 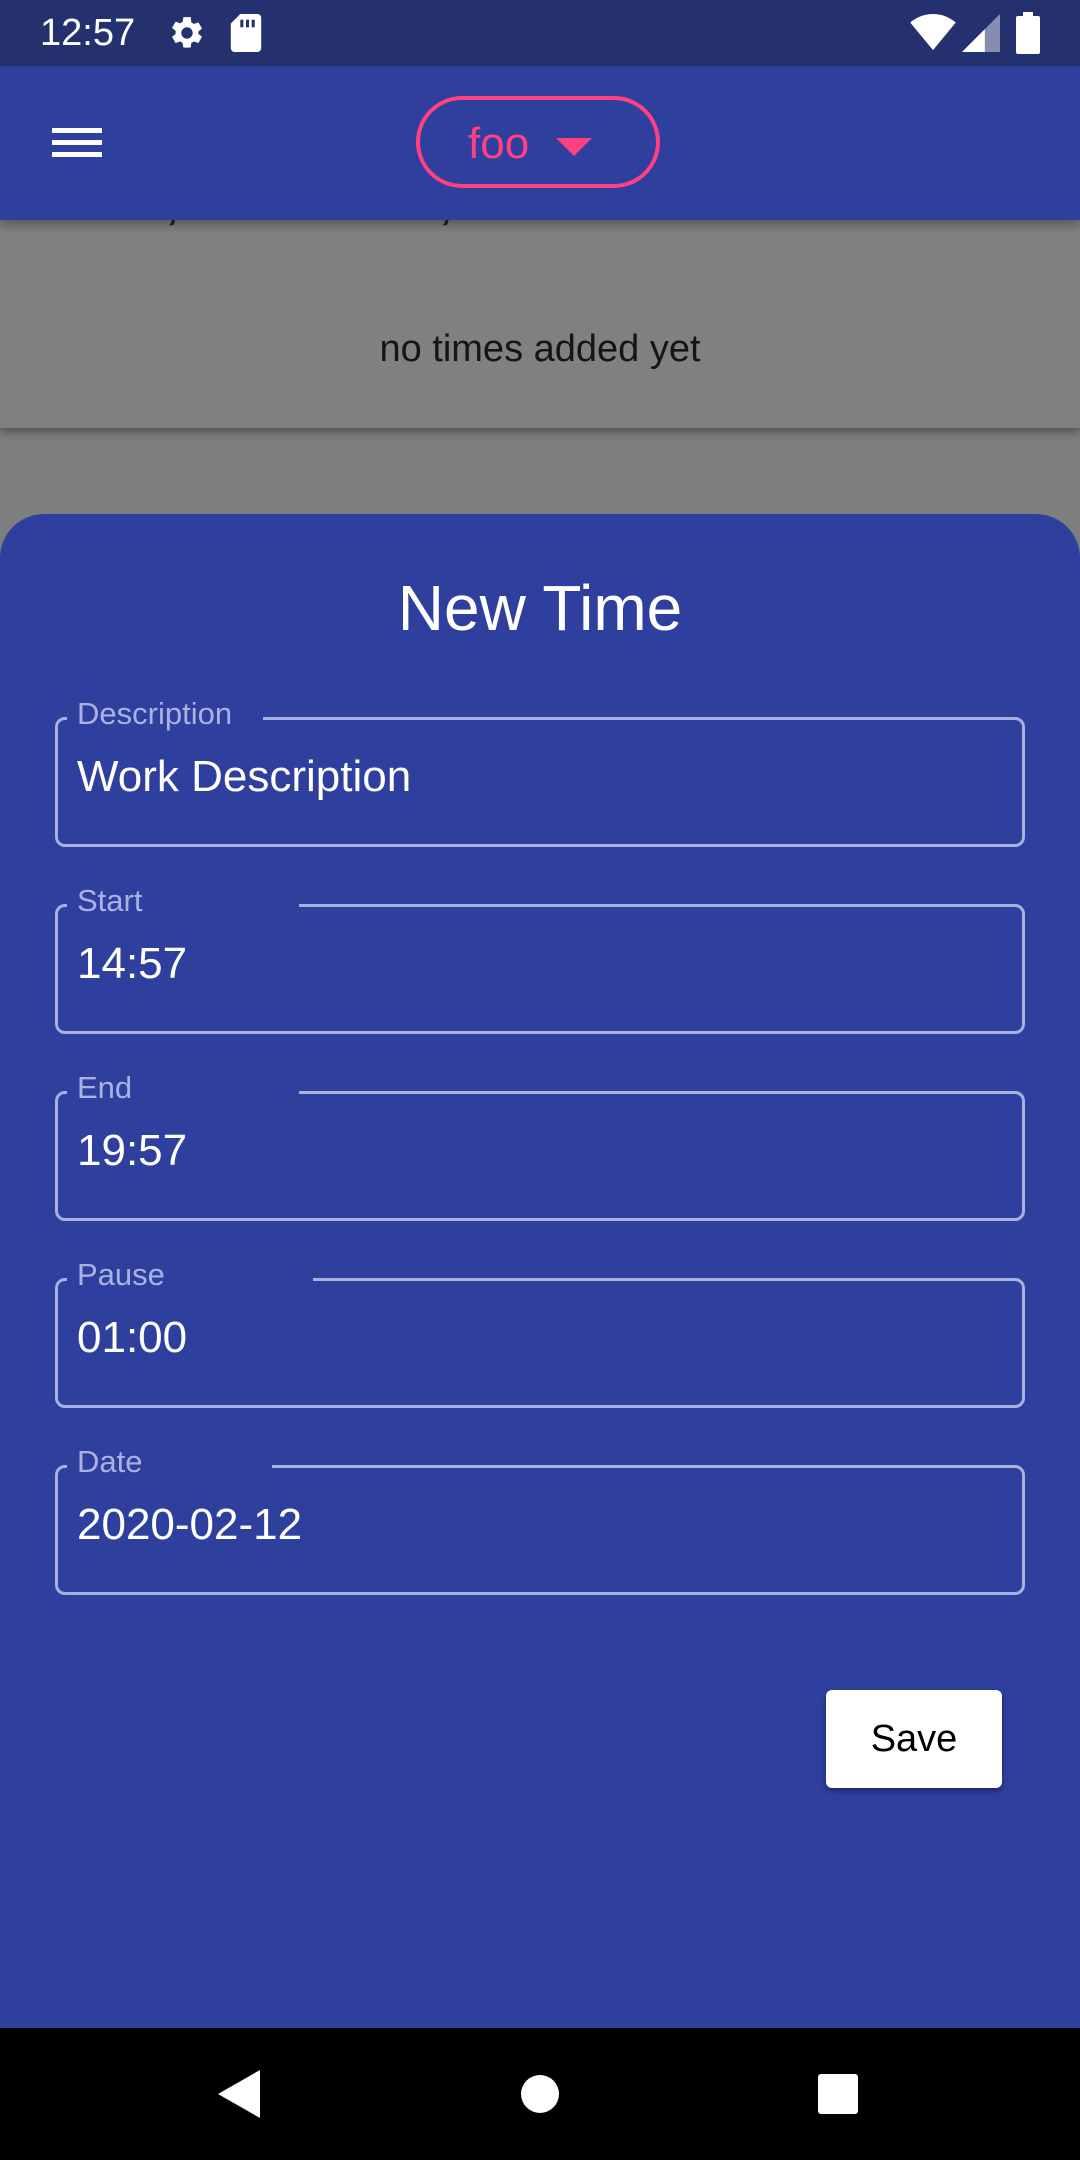 I want to click on description-label: Description, so click(x=155, y=713).